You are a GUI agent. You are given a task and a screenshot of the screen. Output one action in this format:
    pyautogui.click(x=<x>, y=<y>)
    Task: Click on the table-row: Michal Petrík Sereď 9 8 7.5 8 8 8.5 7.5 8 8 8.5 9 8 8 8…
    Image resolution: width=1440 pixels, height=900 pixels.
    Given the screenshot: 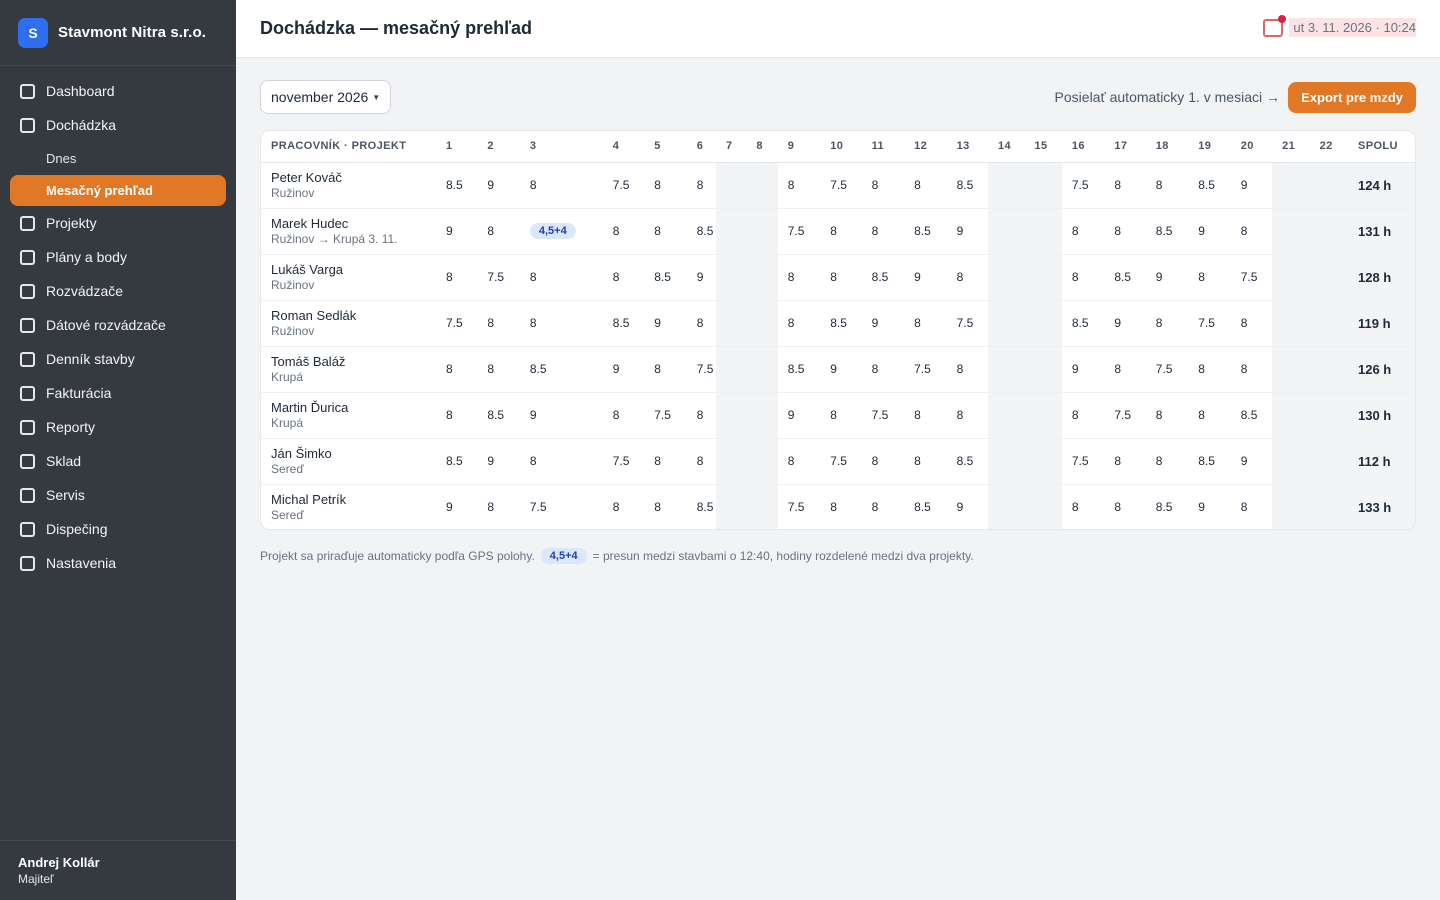 What is the action you would take?
    pyautogui.click(x=838, y=506)
    